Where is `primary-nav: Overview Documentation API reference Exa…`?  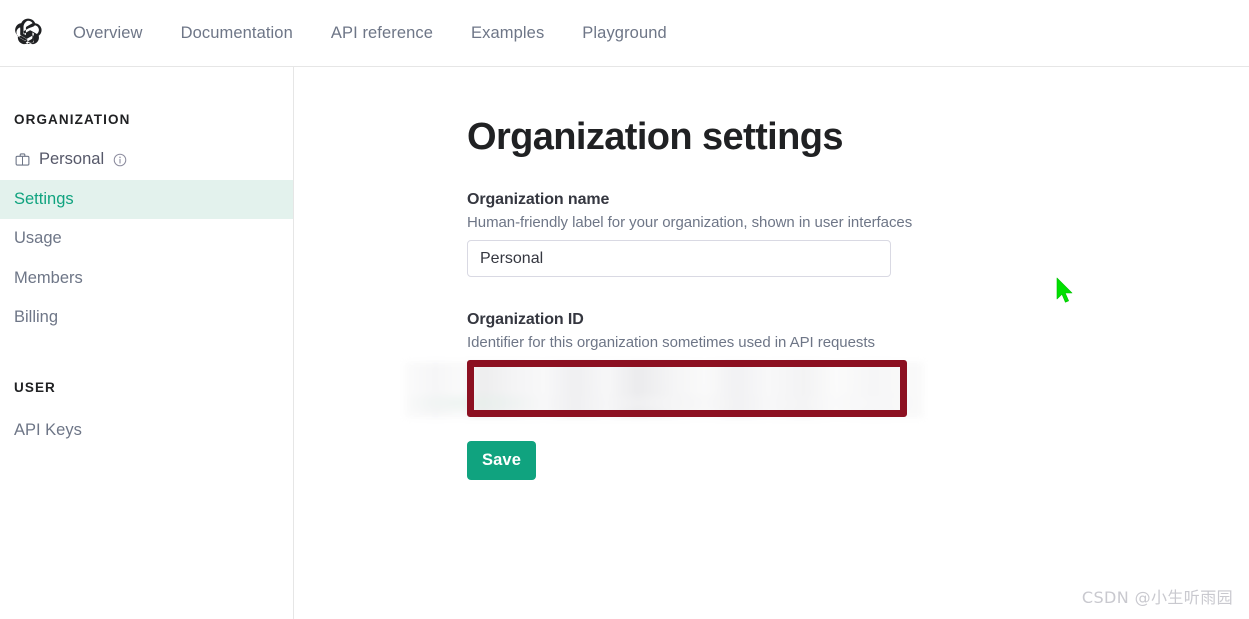 primary-nav: Overview Documentation API reference Exa… is located at coordinates (370, 33).